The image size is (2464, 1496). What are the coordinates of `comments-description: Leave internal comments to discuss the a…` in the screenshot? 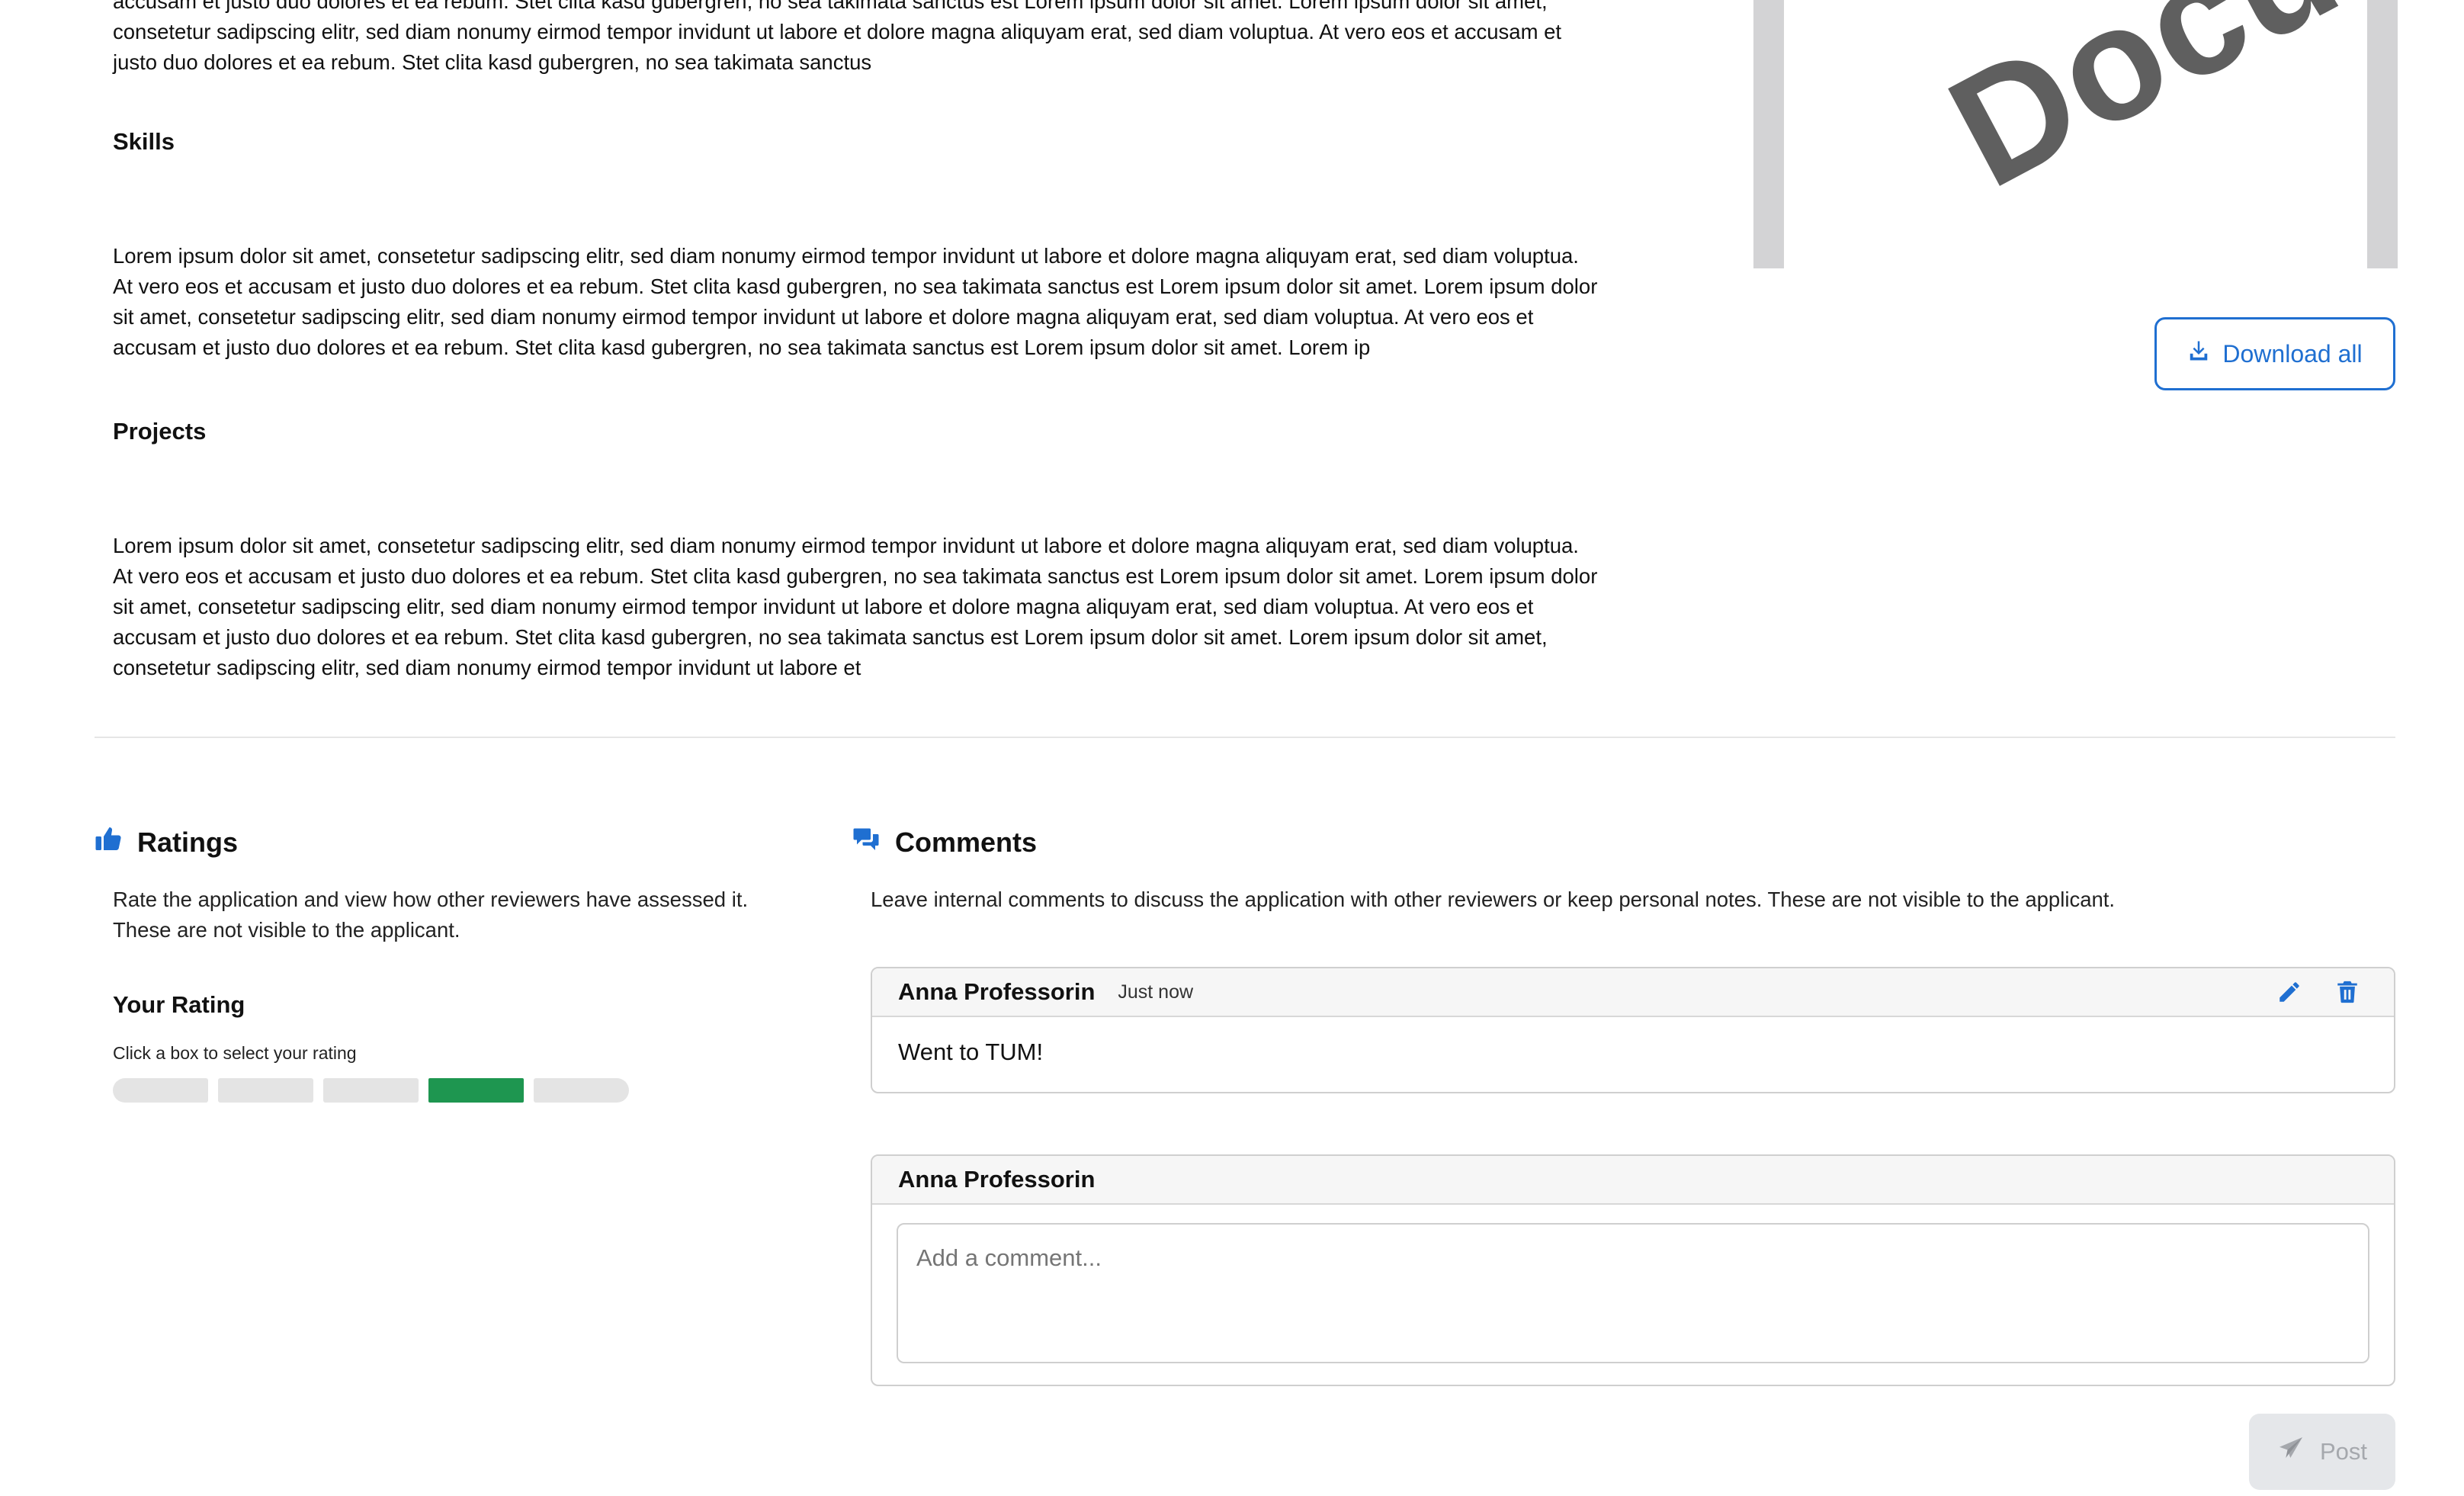 It's located at (1493, 899).